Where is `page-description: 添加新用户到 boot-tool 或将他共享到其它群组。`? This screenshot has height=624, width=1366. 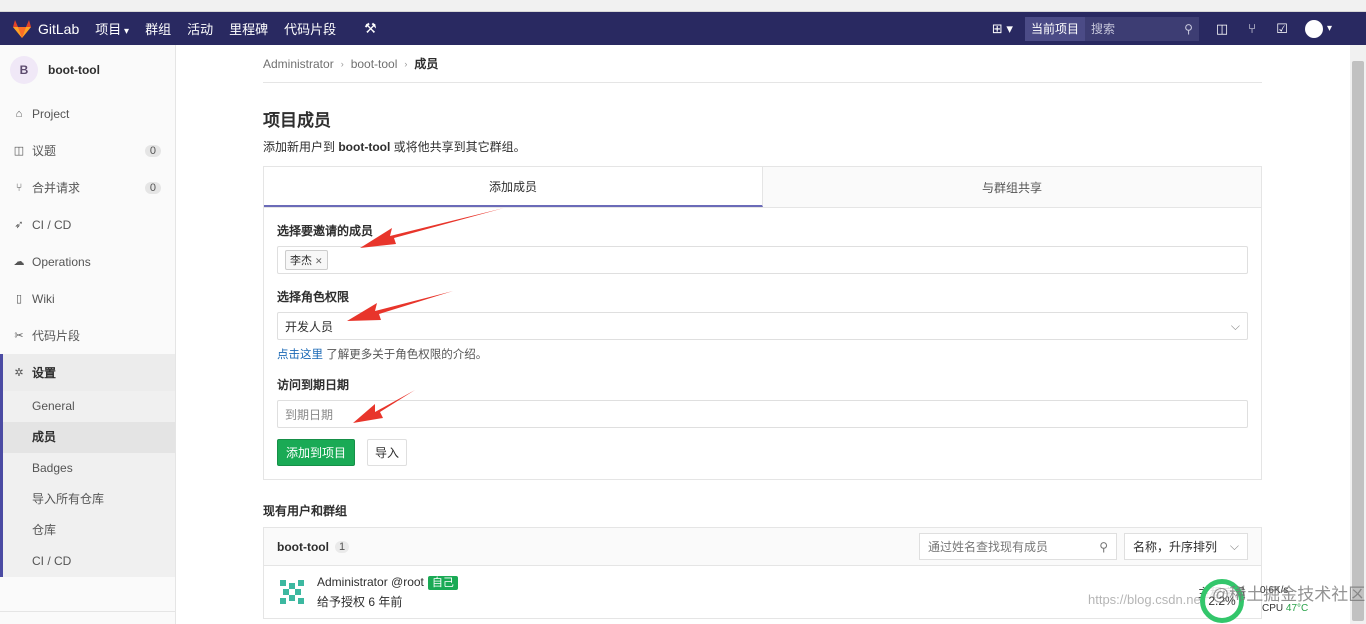
page-description: 添加新用户到 boot-tool 或将他共享到其它群组。 is located at coordinates (762, 146).